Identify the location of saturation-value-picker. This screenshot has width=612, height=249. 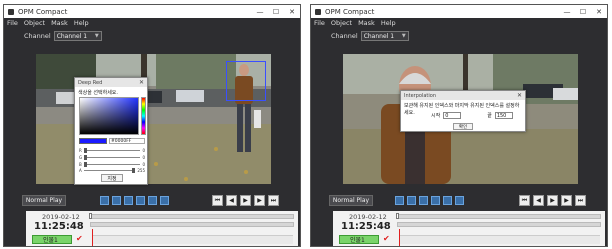
(109, 116).